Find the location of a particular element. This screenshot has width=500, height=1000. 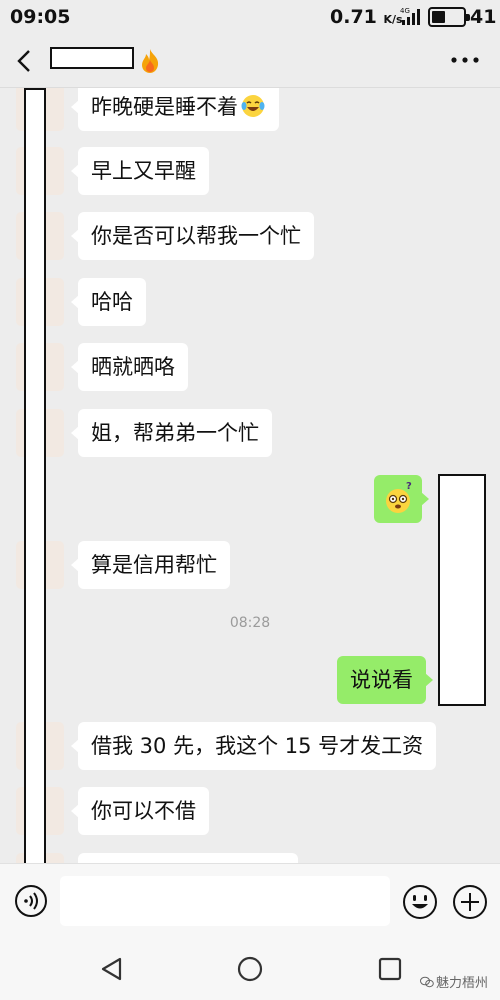

status-time: 09:05 is located at coordinates (40, 17).